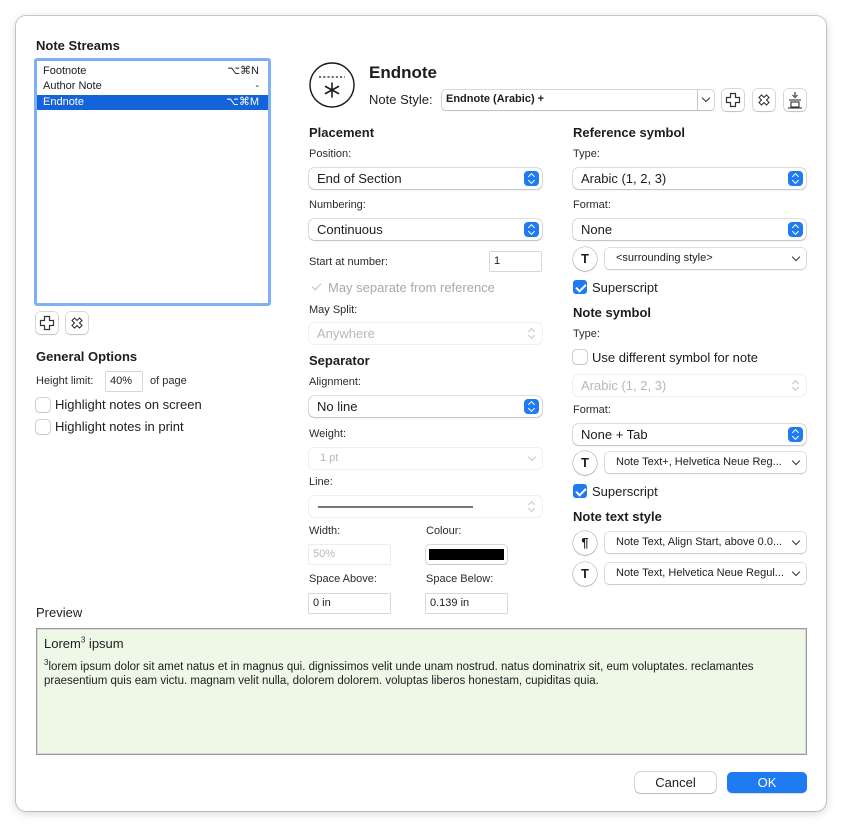 This screenshot has height=835, width=850. I want to click on note-format-label: Format:, so click(592, 410).